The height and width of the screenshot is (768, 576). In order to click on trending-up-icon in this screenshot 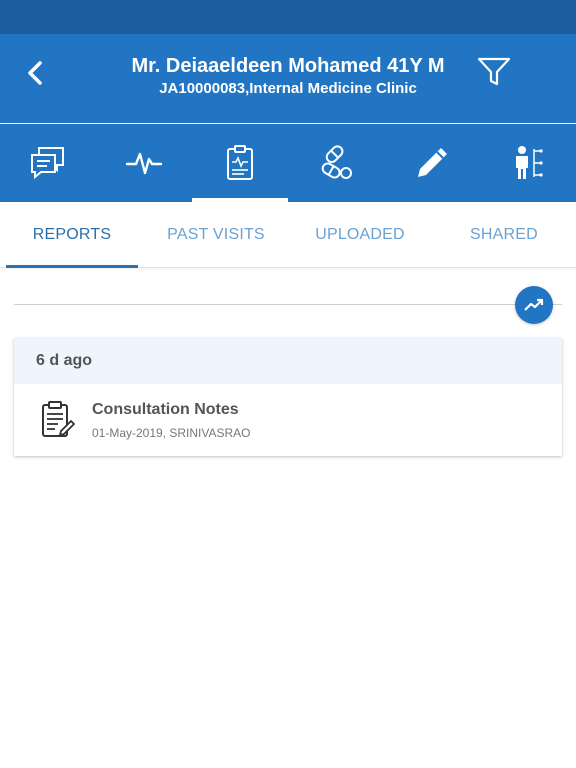, I will do `click(534, 304)`.